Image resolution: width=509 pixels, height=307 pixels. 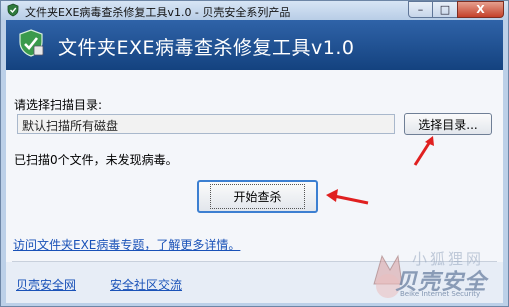 I want to click on maximize-button: □, so click(x=445, y=9).